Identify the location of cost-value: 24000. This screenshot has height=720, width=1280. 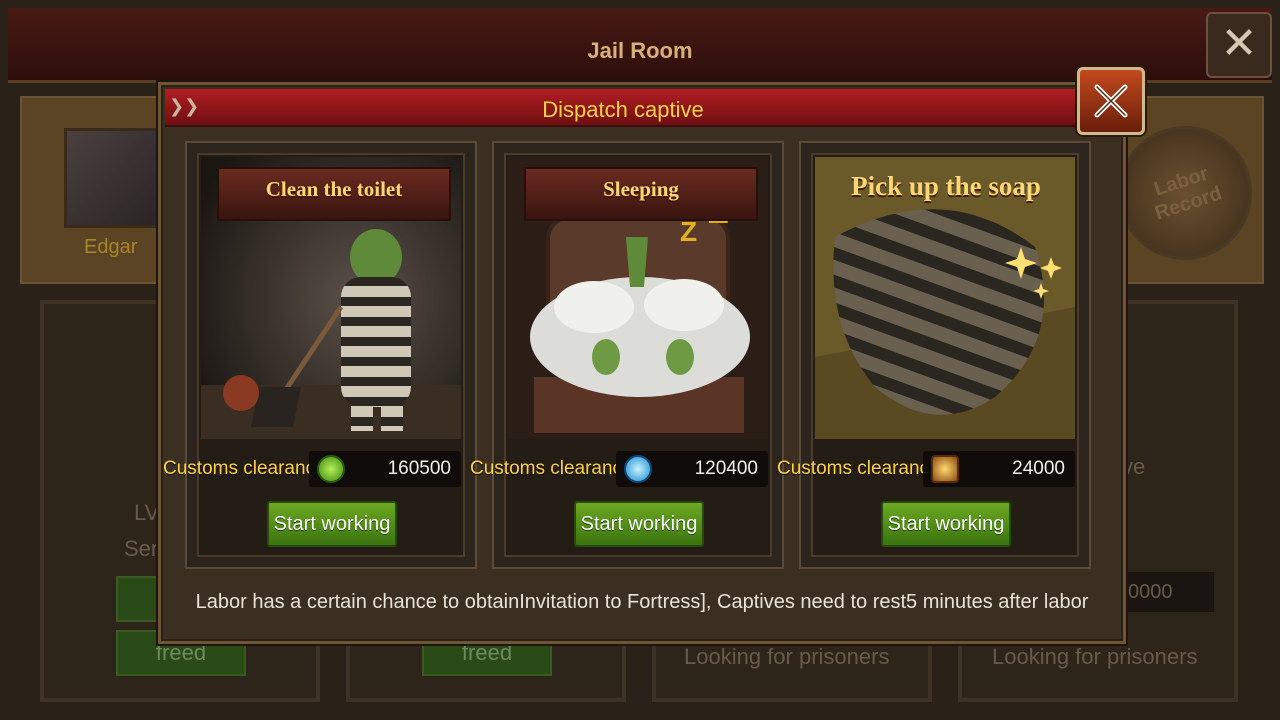
(1038, 468).